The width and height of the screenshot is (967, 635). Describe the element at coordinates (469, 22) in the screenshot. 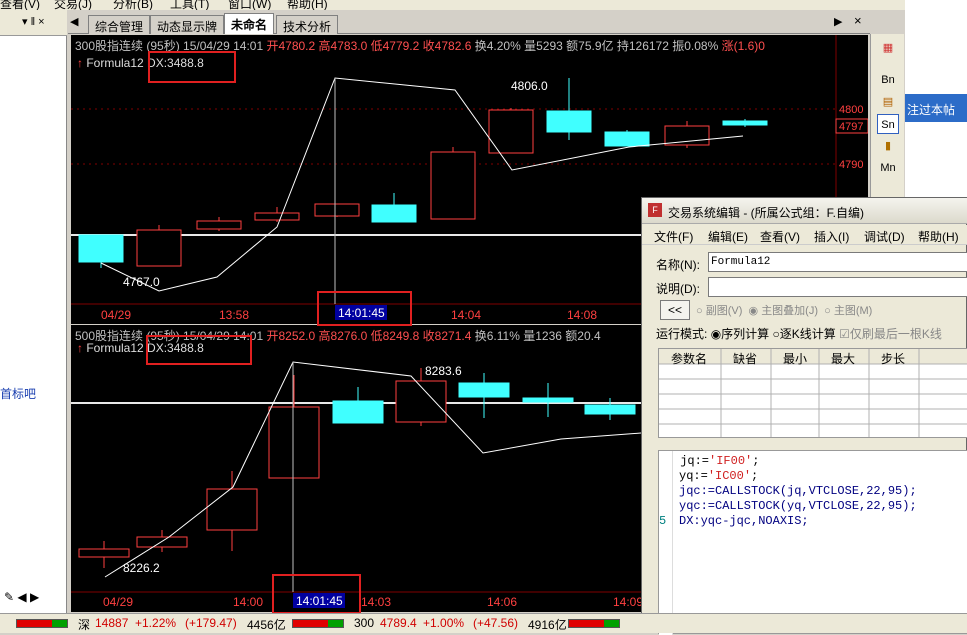

I see `tab-bar: ◀ 综合管理 动态显示牌 未命名 技术分析 ▶ ×` at that location.